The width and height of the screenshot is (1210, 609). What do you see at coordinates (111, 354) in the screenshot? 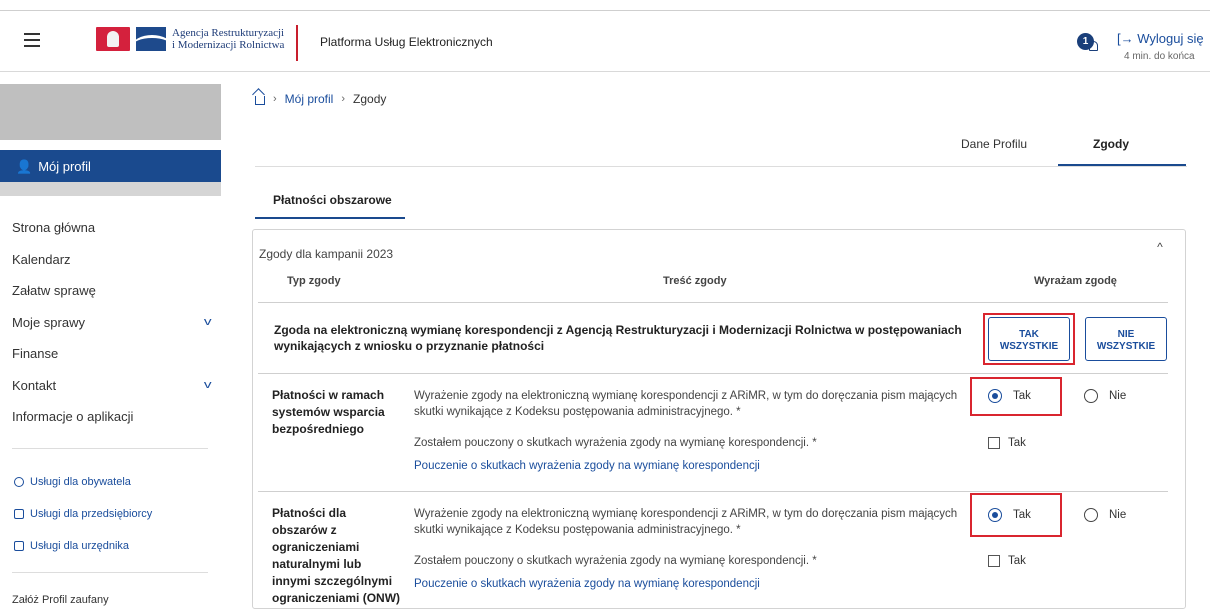
I see `sidebar-item-finance: Finanse` at bounding box center [111, 354].